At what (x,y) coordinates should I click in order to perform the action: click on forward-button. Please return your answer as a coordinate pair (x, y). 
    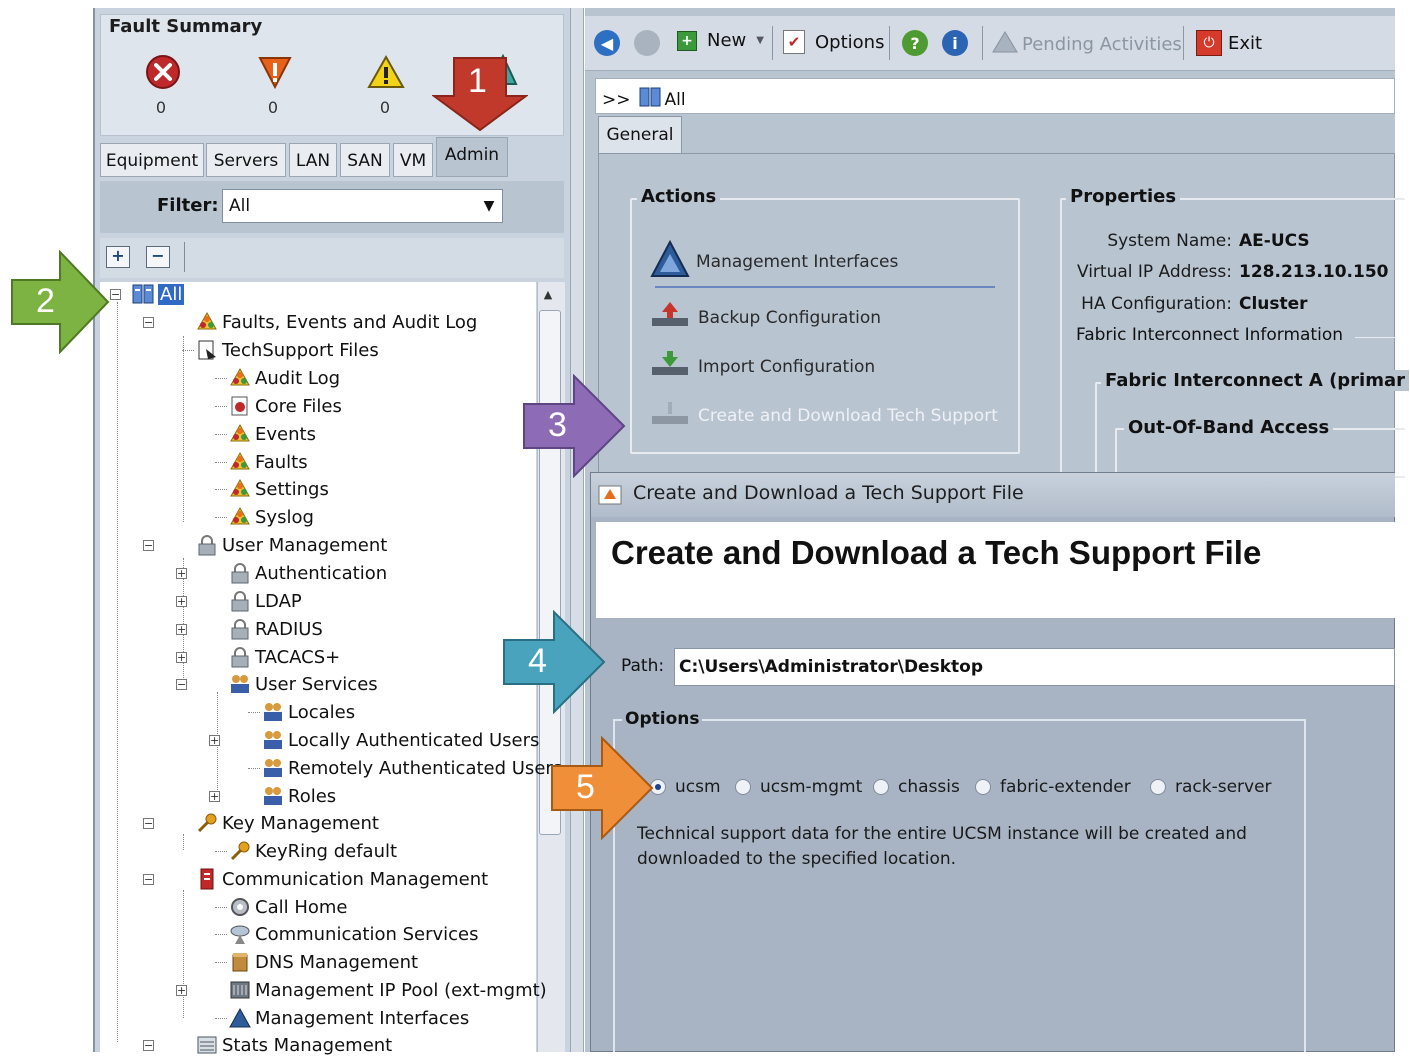
    Looking at the image, I should click on (647, 43).